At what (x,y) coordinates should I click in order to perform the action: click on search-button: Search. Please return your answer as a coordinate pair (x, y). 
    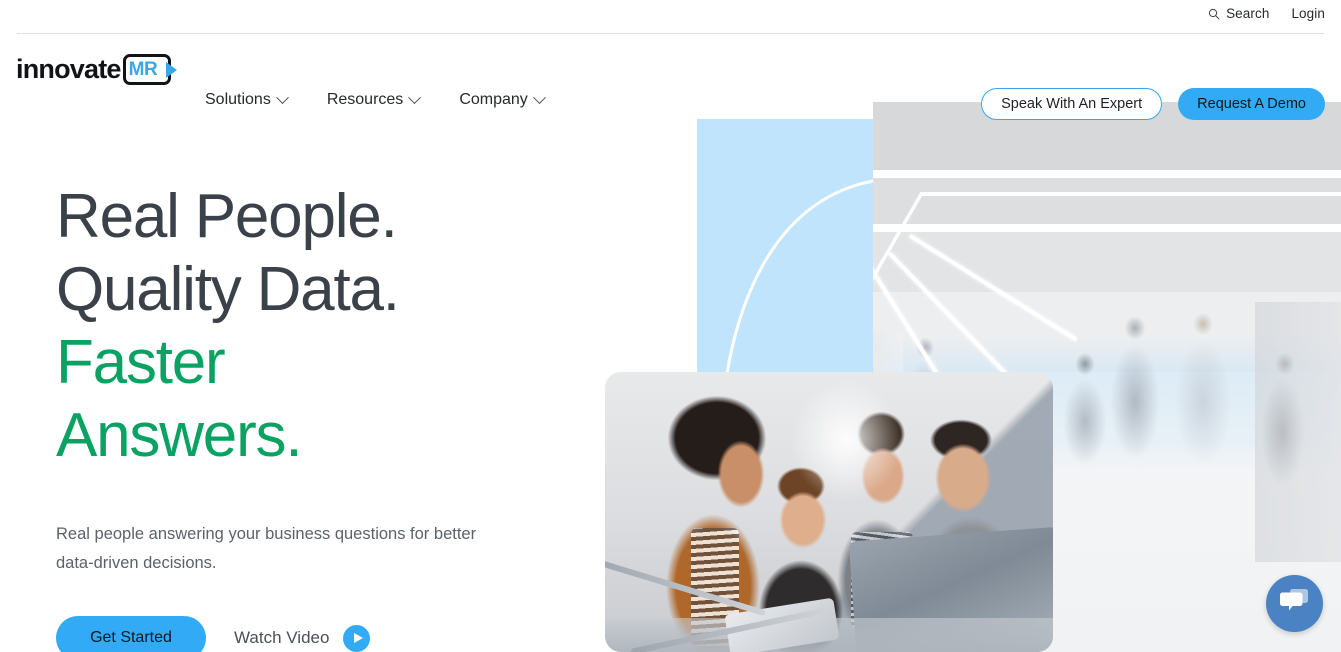
    Looking at the image, I should click on (1238, 14).